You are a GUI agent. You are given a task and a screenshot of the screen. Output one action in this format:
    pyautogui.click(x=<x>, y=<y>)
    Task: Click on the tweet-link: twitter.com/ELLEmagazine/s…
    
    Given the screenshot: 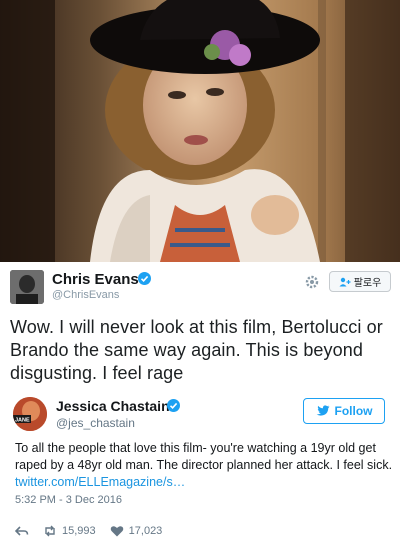 What is the action you would take?
    pyautogui.click(x=100, y=482)
    